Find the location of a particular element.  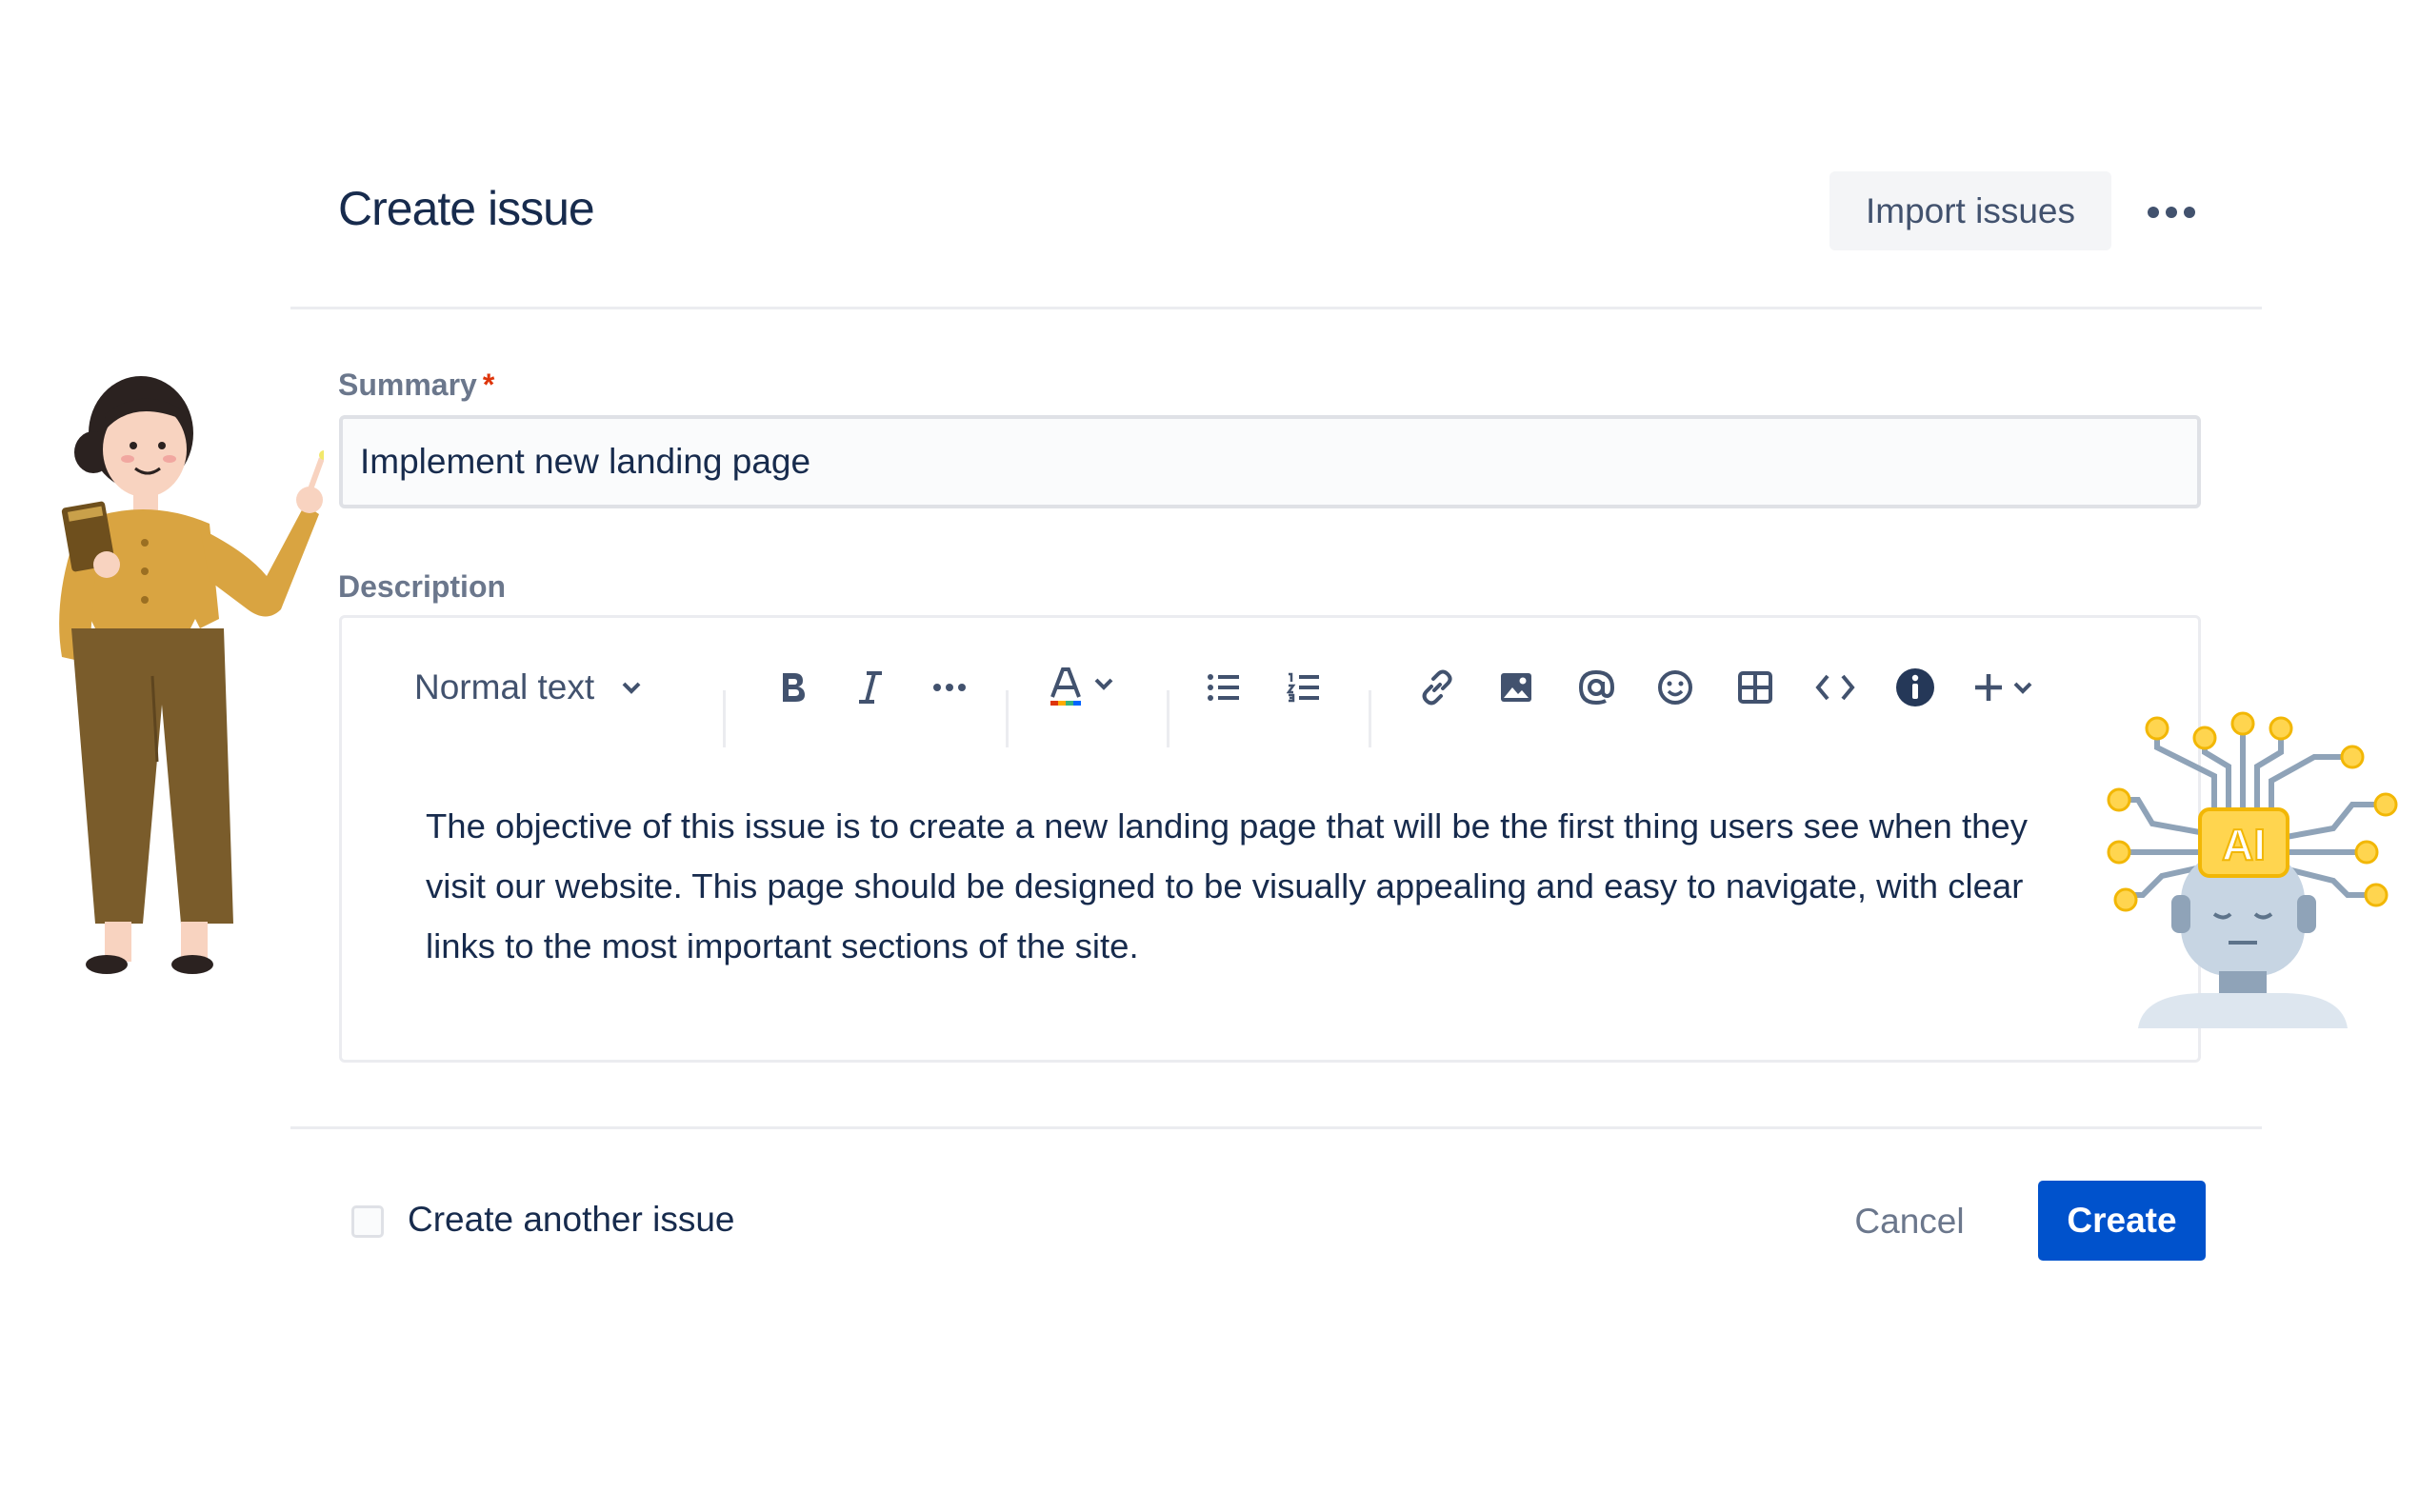

link-icon is located at coordinates (1437, 687).